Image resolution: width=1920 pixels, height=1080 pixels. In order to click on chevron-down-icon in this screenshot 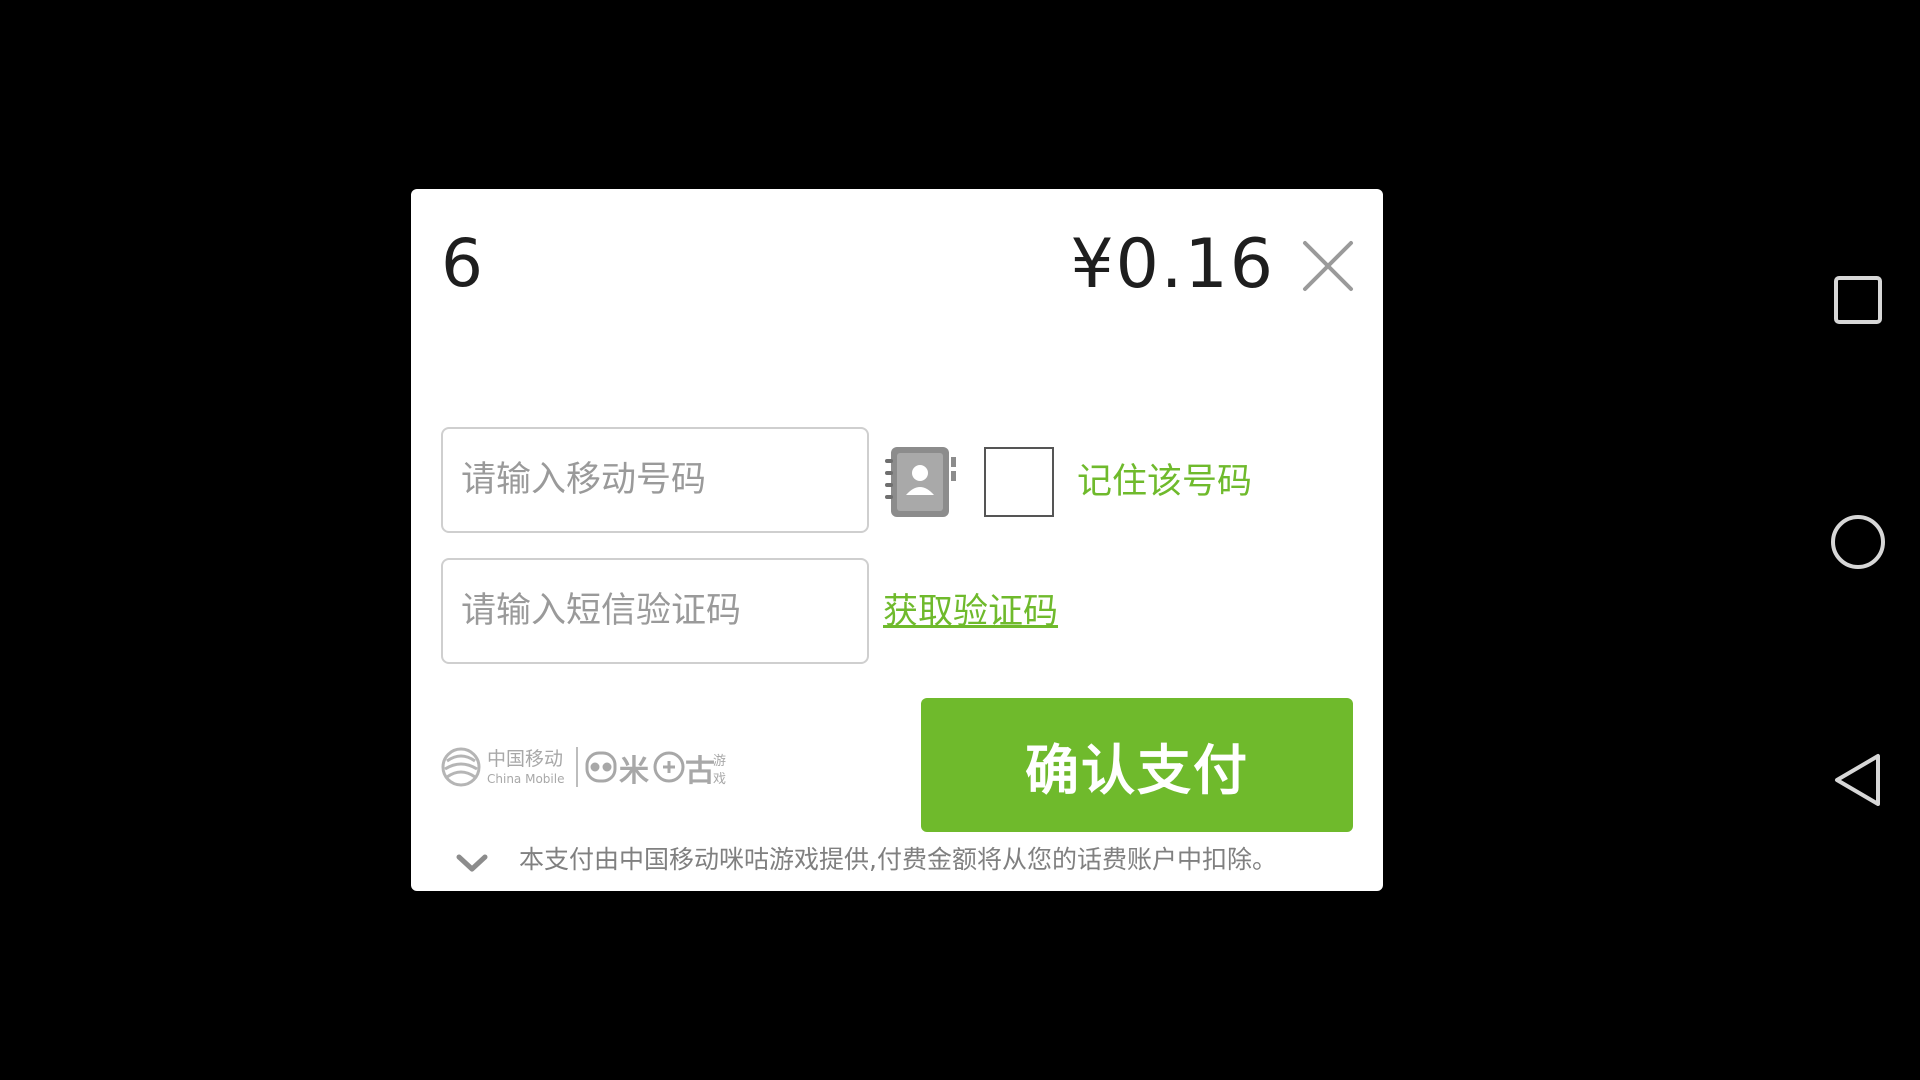, I will do `click(472, 863)`.